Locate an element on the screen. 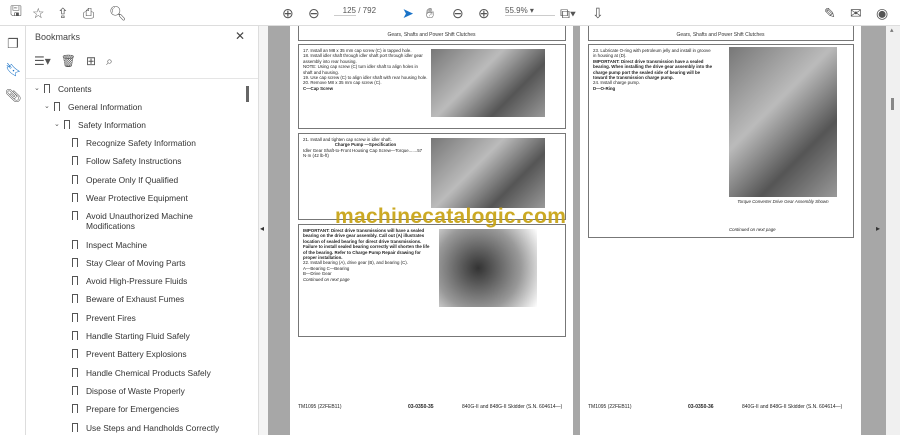 Image resolution: width=900 pixels, height=435 pixels. bookmark-item: Avoid Unauthorized Machine Modifications is located at coordinates (165, 221).